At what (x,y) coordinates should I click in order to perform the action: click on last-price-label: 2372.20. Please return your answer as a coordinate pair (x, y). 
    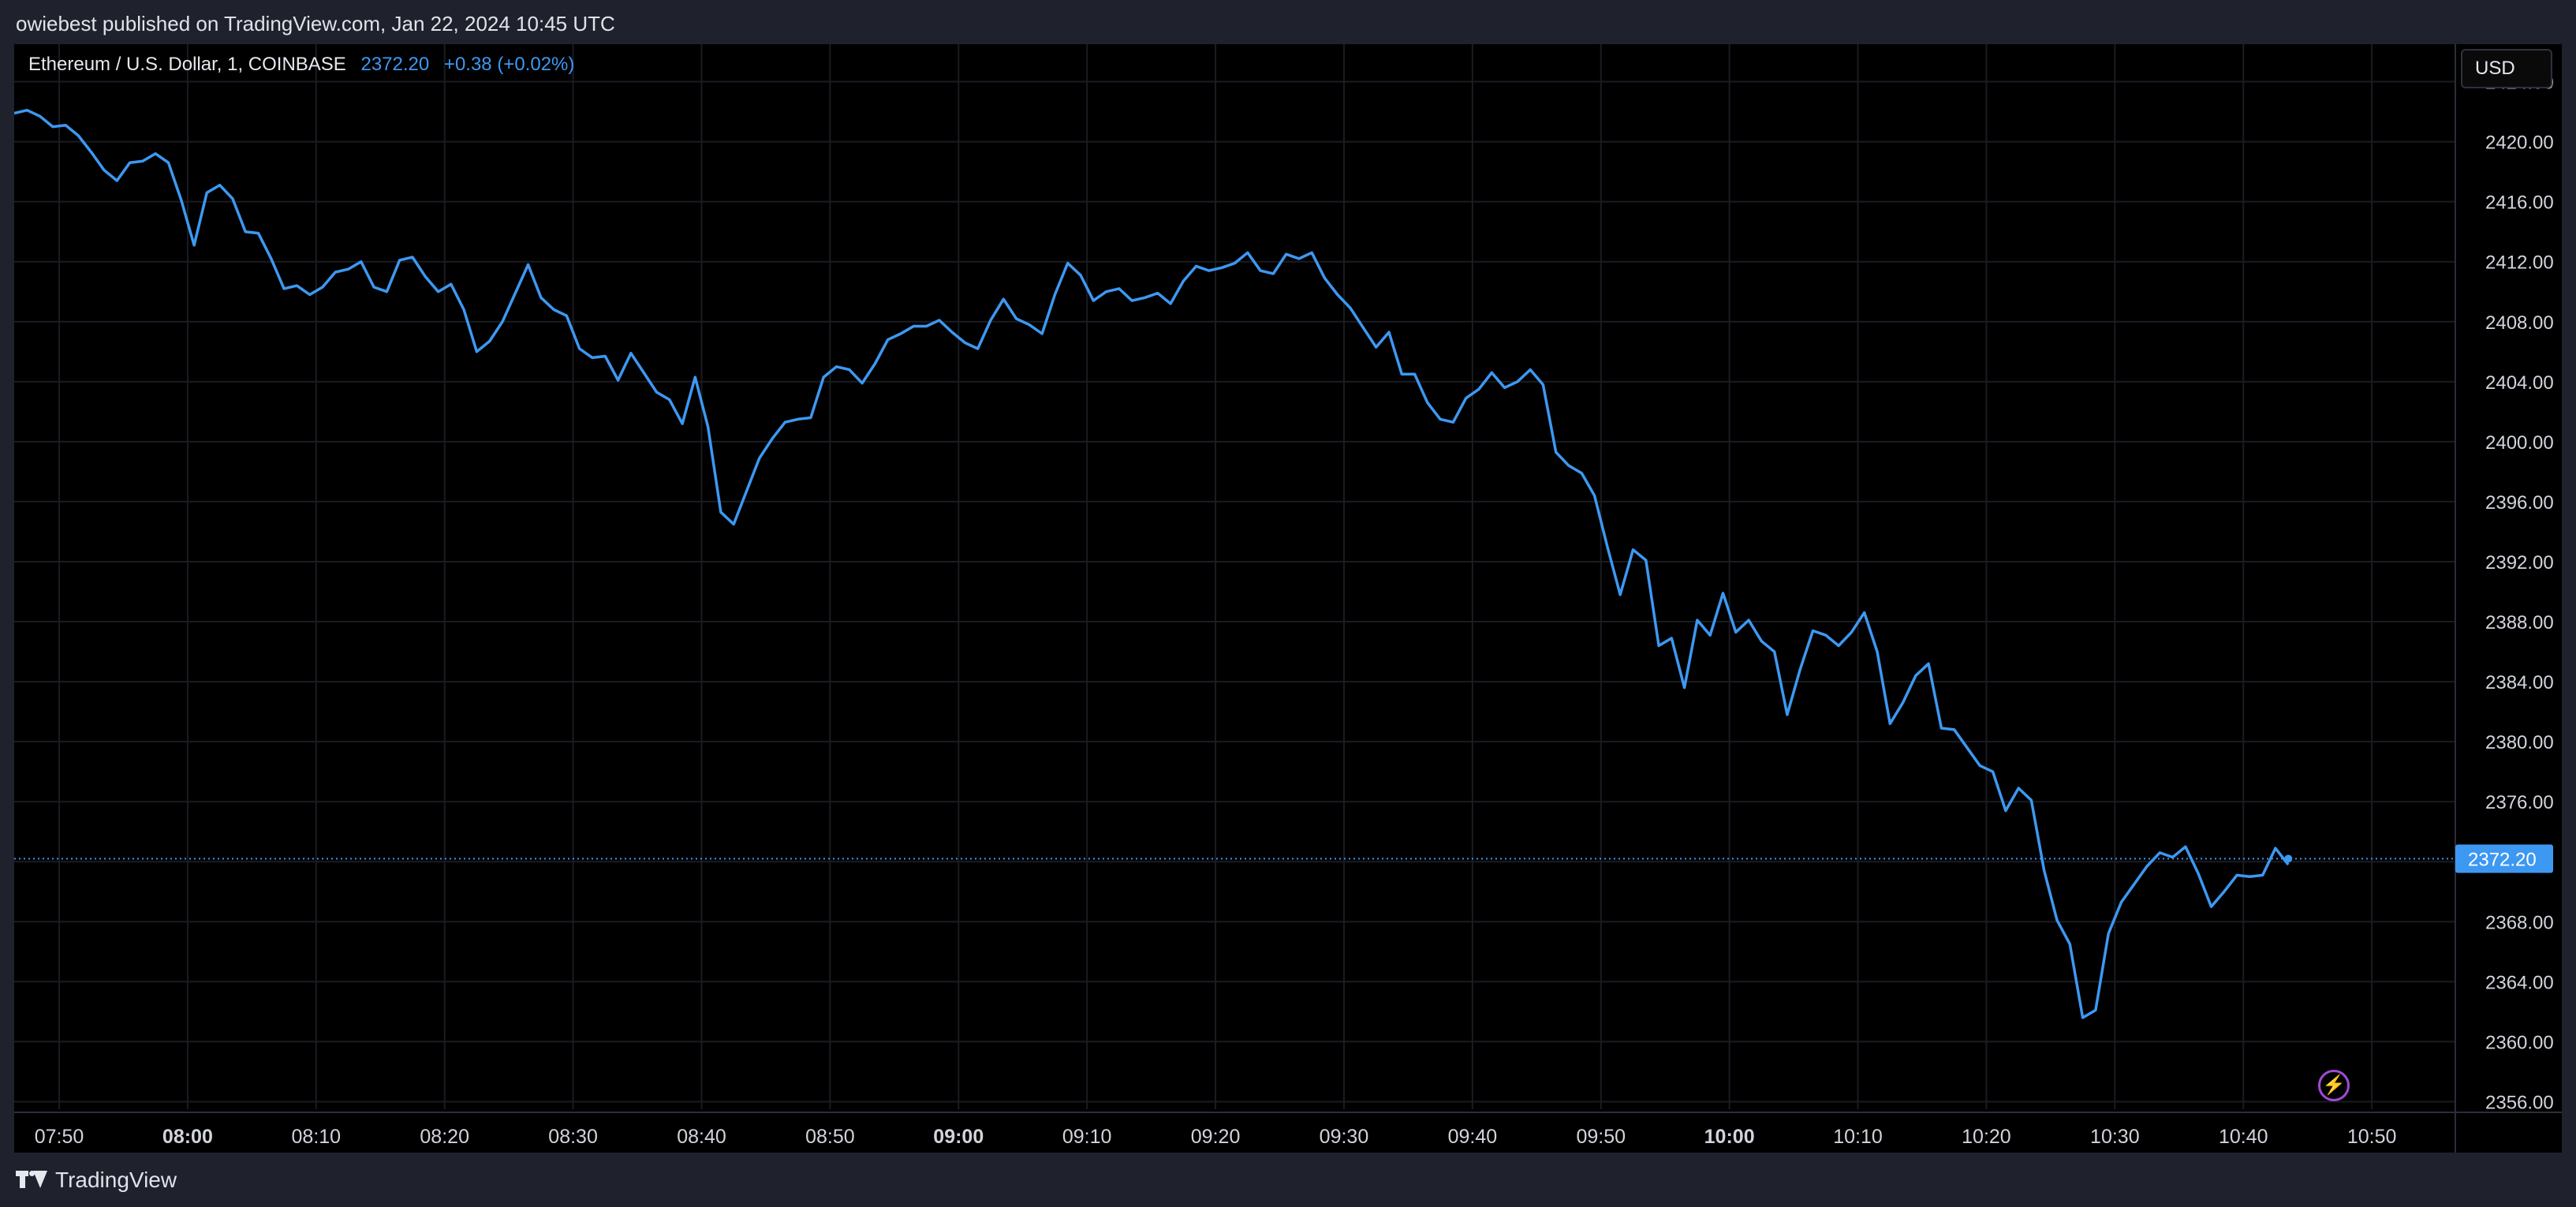
    Looking at the image, I should click on (2502, 859).